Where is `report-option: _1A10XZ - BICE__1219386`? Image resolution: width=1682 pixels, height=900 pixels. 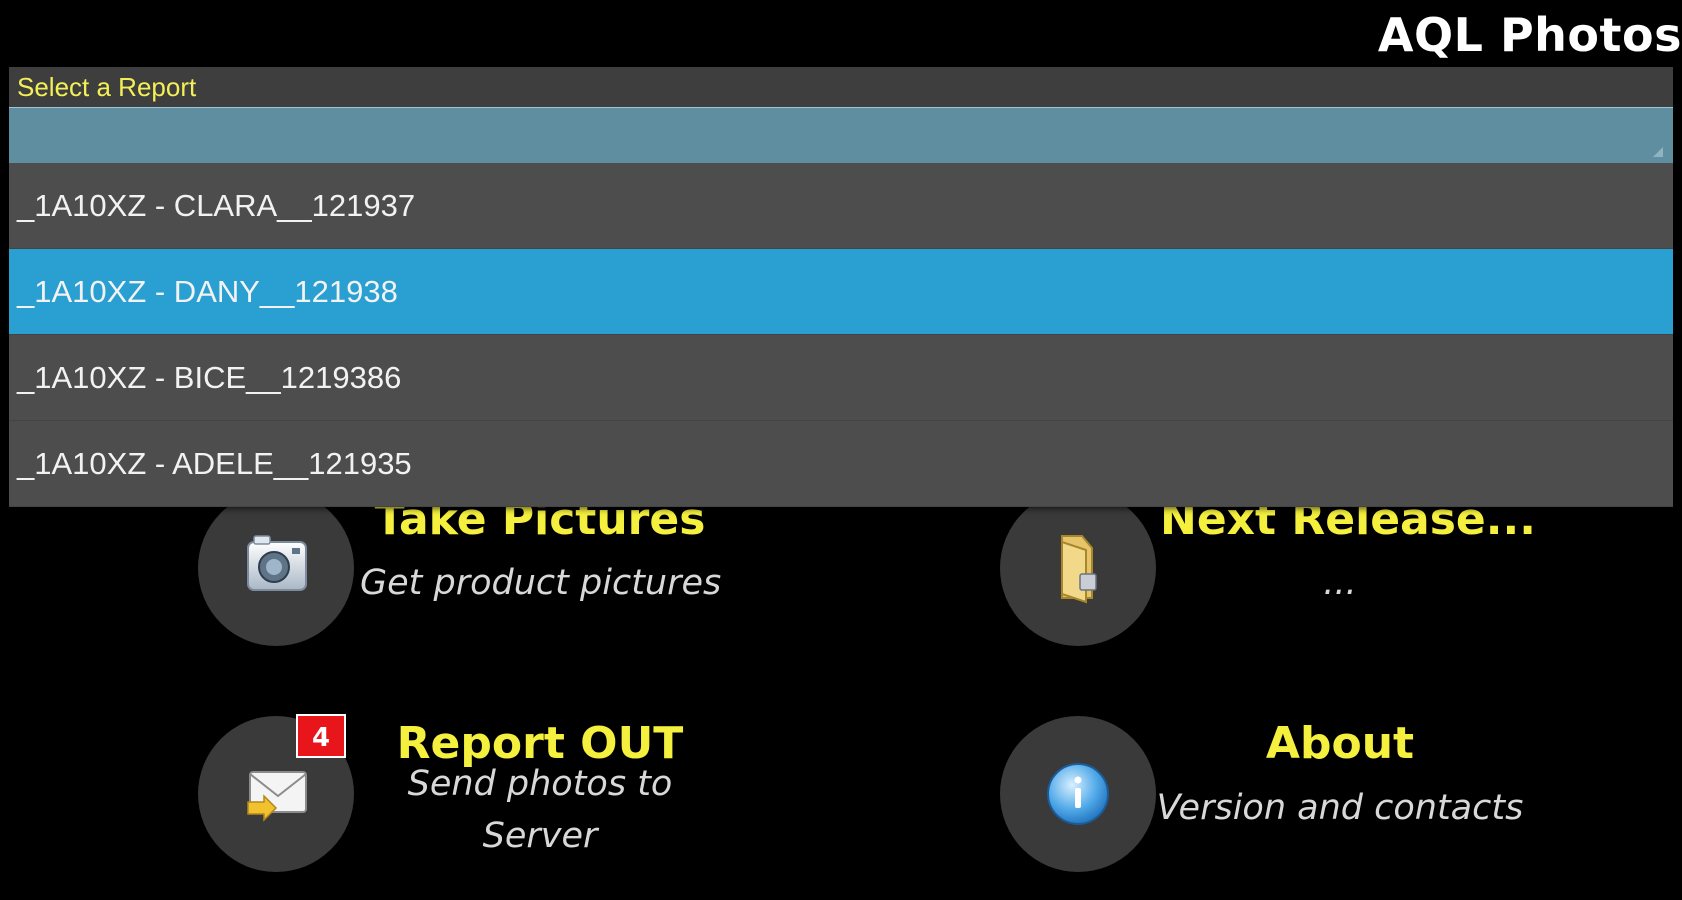
report-option: _1A10XZ - BICE__1219386 is located at coordinates (841, 378).